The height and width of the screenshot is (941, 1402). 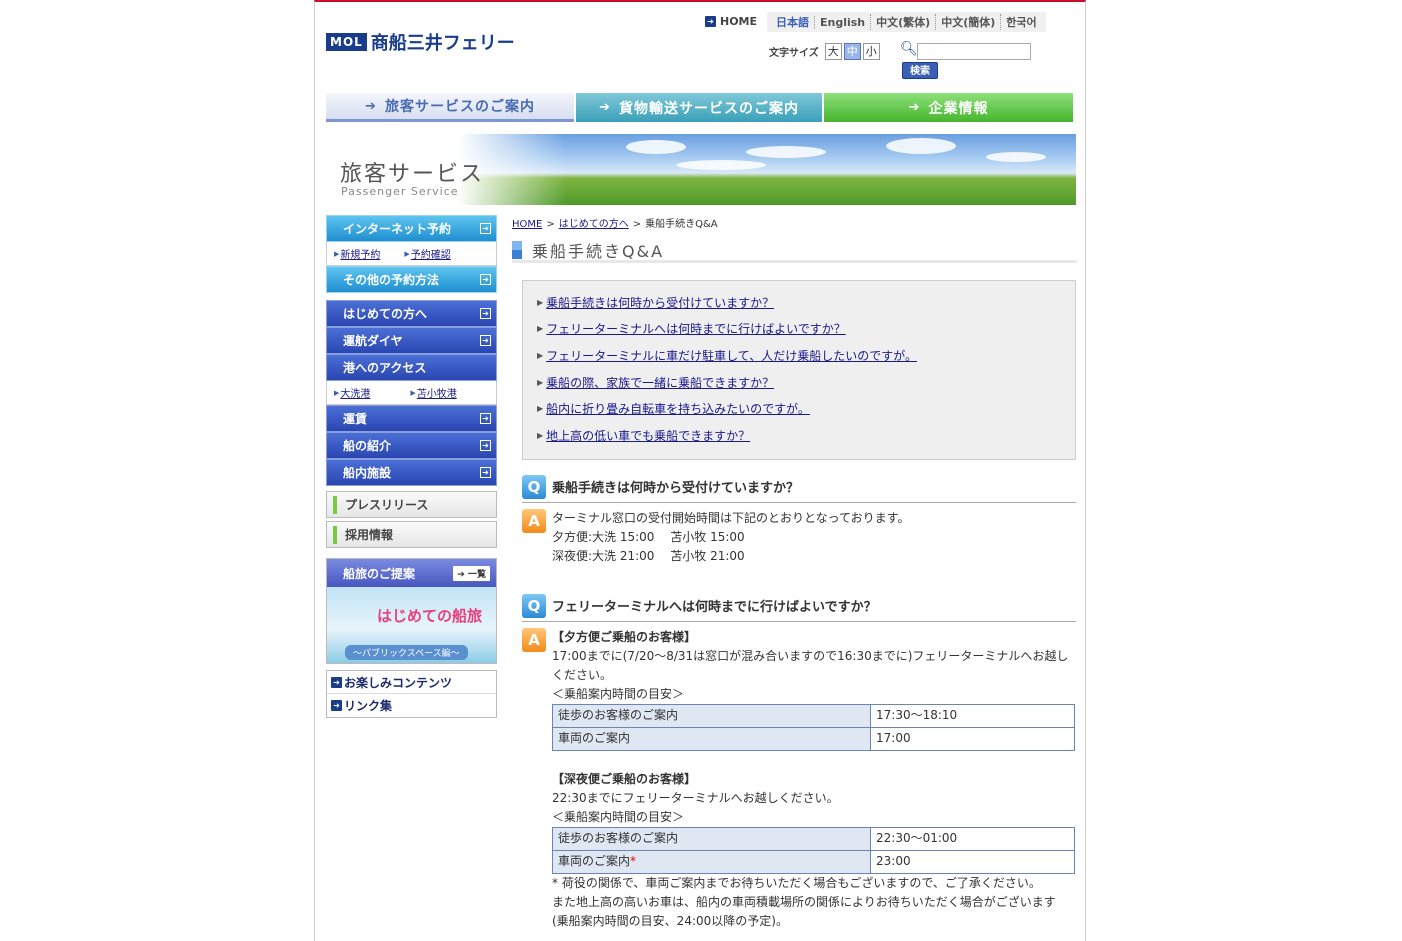 I want to click on toc-item: ▶ 船内に折り畳み自転車を持ち込みたいのですが。, so click(x=799, y=408).